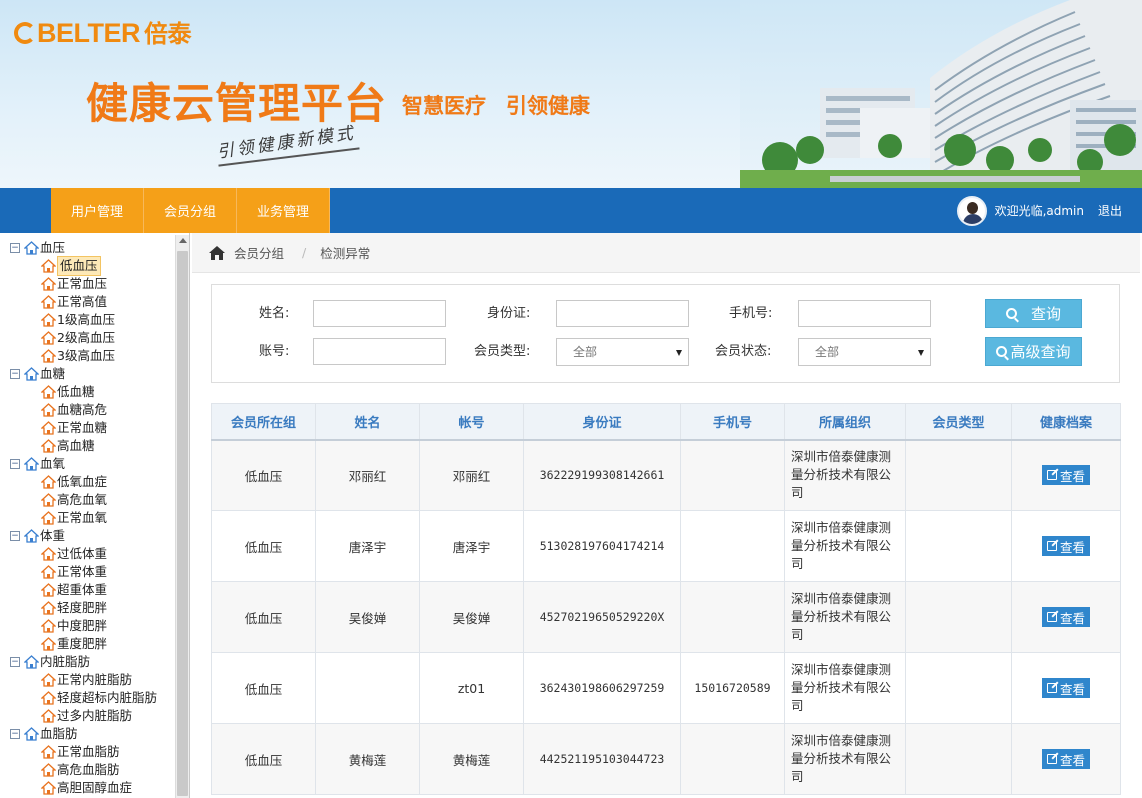 Image resolution: width=1142 pixels, height=798 pixels. What do you see at coordinates (471, 617) in the screenshot?
I see `cell-account: 吴俊婵` at bounding box center [471, 617].